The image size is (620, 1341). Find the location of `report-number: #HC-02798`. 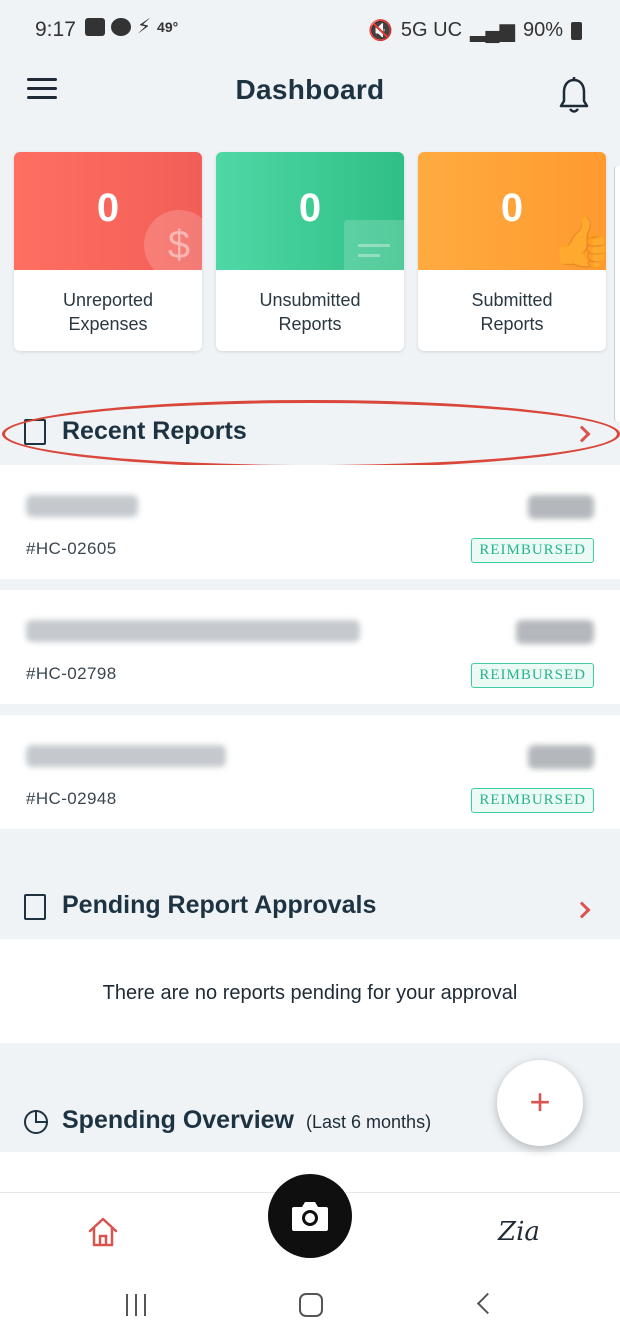

report-number: #HC-02798 is located at coordinates (71, 673).